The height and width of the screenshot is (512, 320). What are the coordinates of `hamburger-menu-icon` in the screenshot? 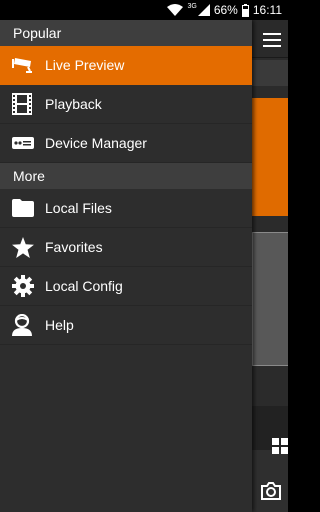 It's located at (272, 40).